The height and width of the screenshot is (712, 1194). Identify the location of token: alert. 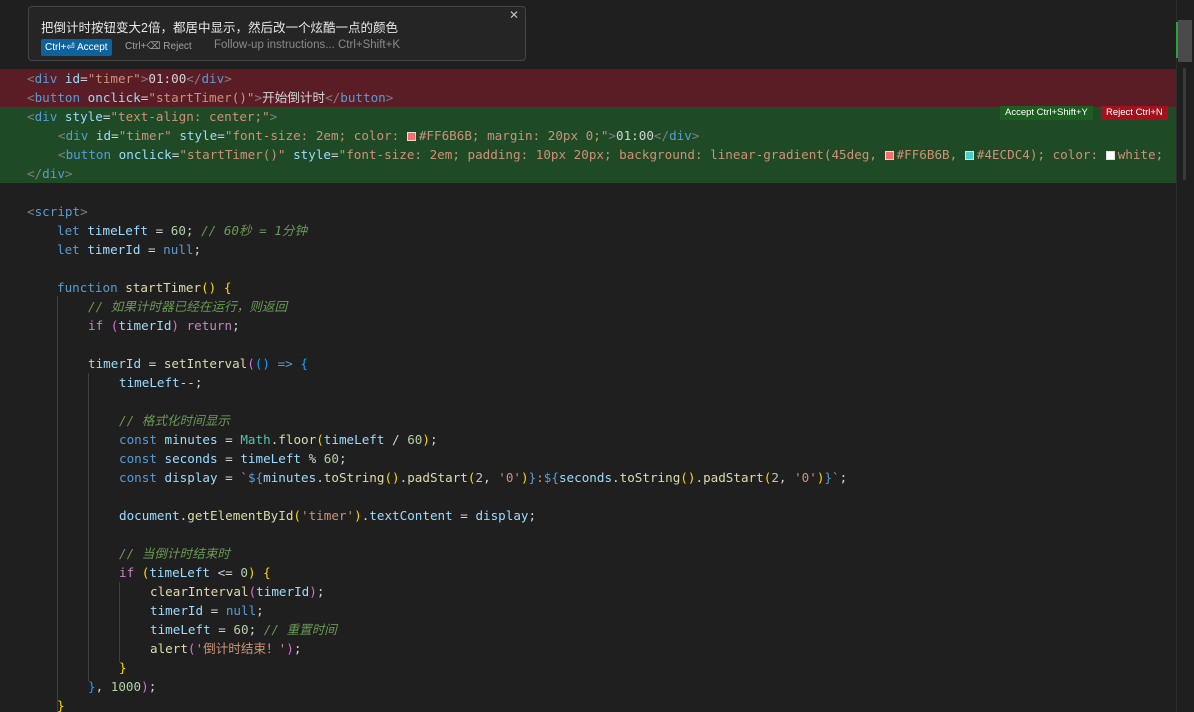
(169, 648).